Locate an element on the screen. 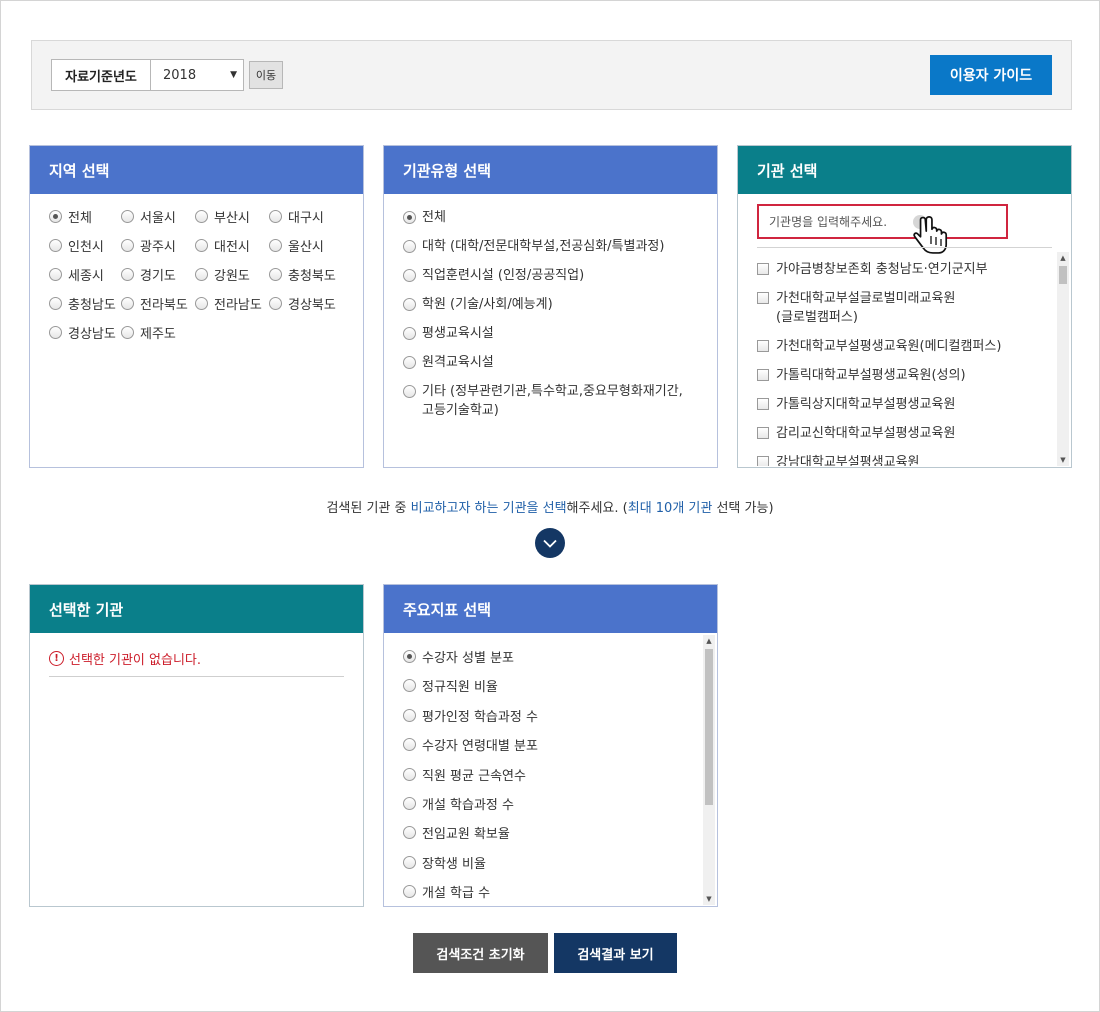 Image resolution: width=1100 pixels, height=1012 pixels. type-option: 기타 (정부관련기관,특수학교,중요무형화재기간, 고등기술학교) is located at coordinates (558, 401).